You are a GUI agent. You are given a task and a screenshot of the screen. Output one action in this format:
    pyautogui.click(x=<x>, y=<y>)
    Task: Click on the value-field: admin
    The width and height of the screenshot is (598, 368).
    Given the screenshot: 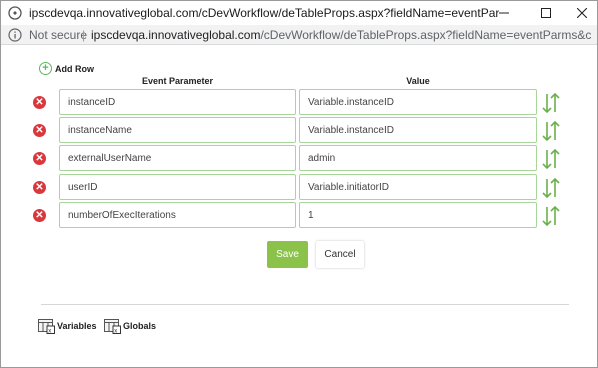 What is the action you would take?
    pyautogui.click(x=418, y=158)
    